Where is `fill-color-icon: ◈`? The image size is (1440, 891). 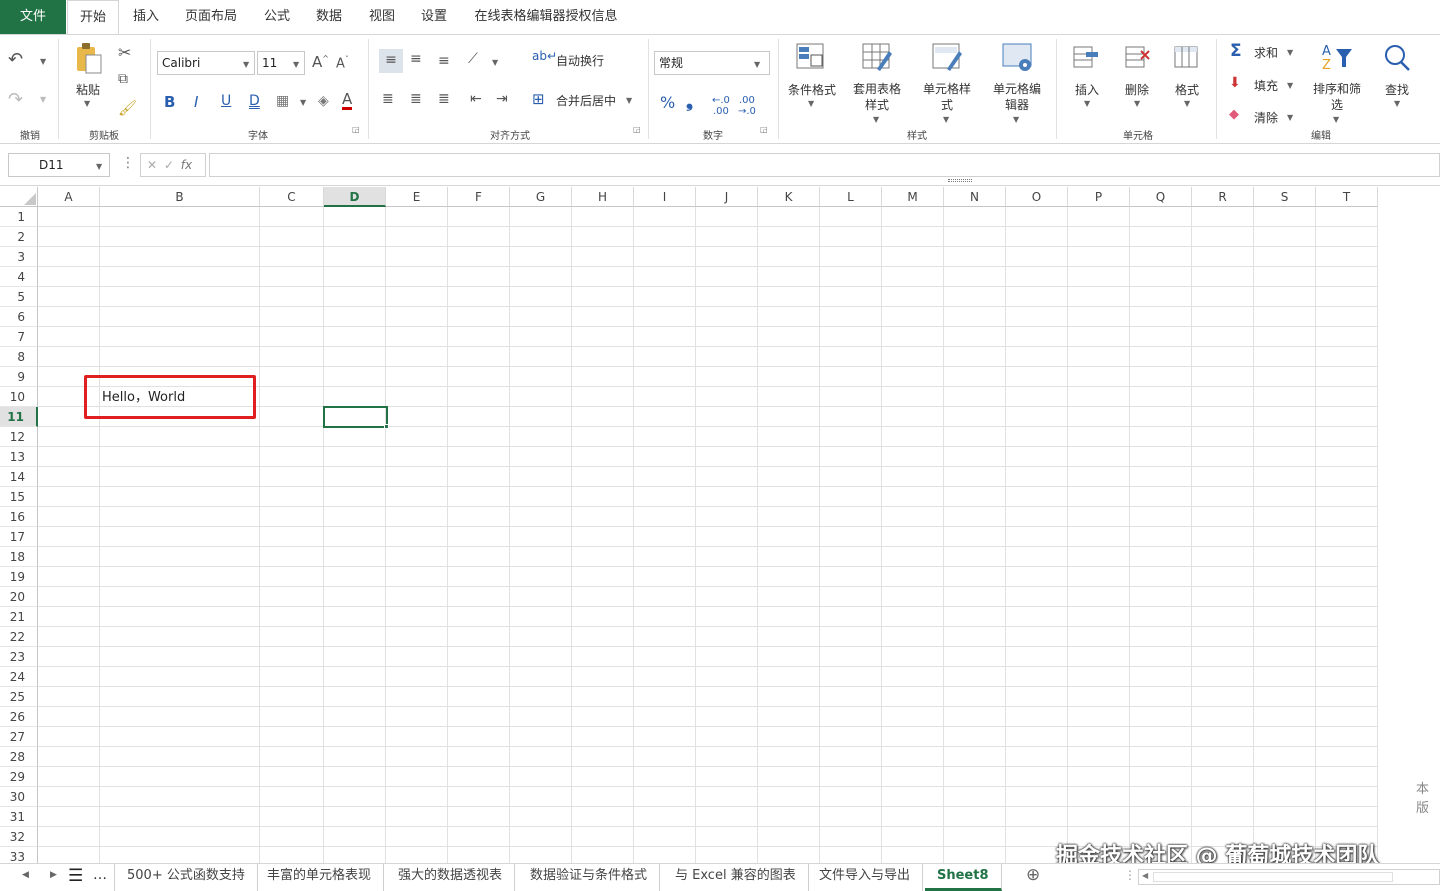
fill-color-icon: ◈ is located at coordinates (323, 101).